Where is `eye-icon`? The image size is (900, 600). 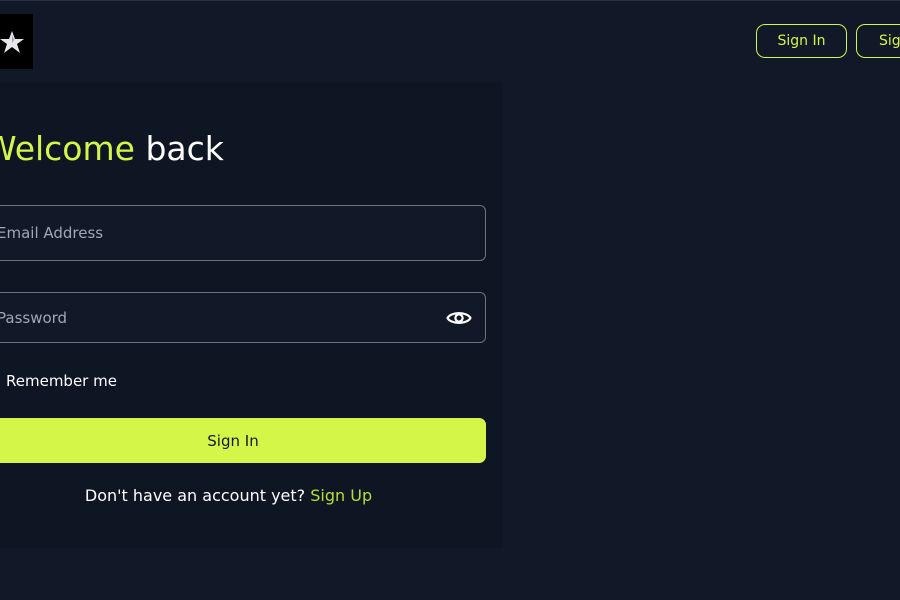 eye-icon is located at coordinates (459, 317).